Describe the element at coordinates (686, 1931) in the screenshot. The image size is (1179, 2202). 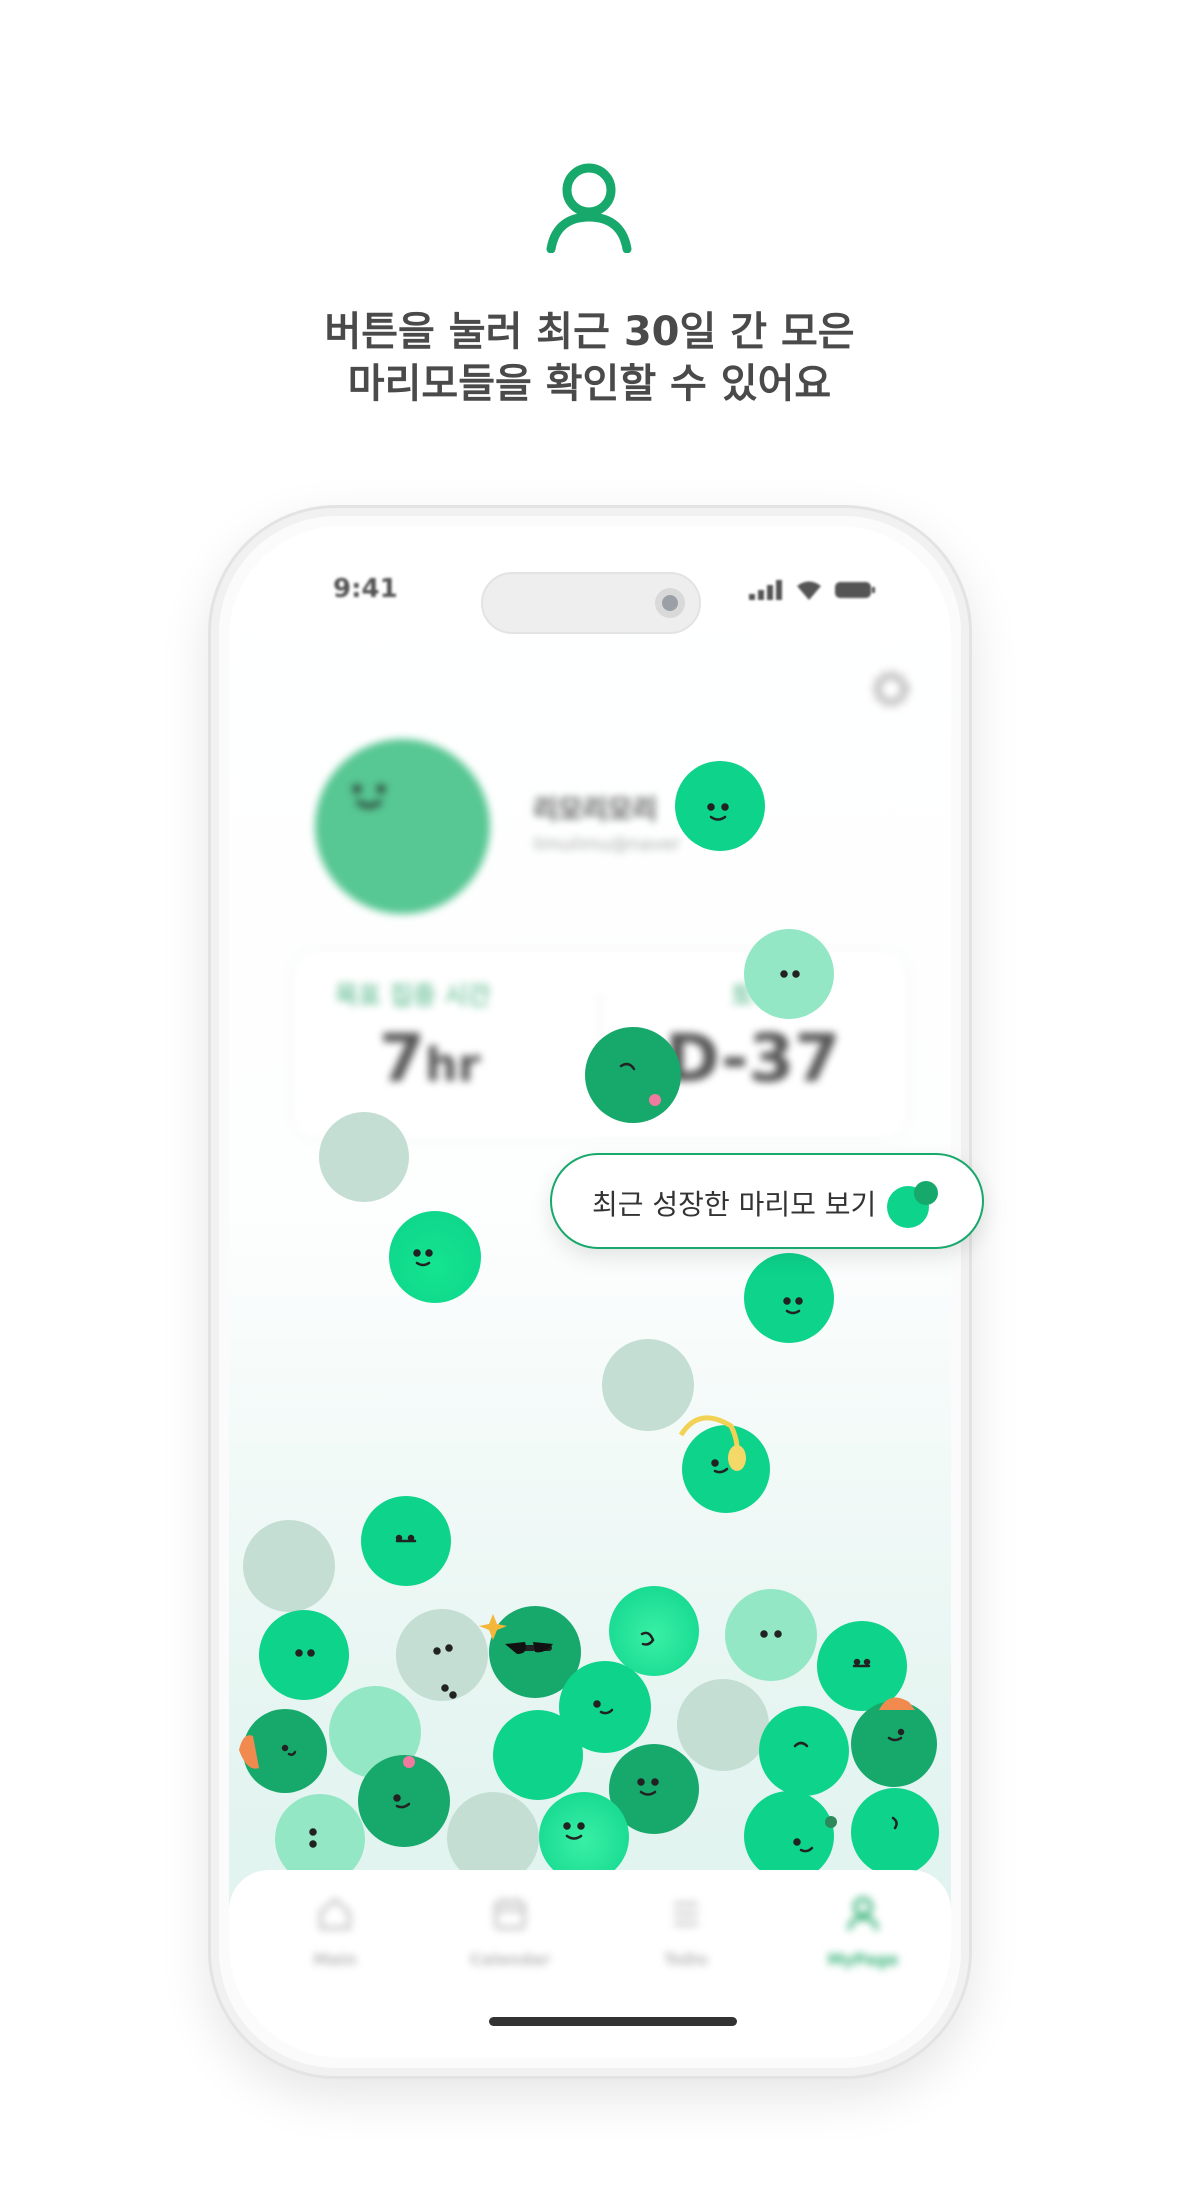
I see `tab-todo: ToDo` at that location.